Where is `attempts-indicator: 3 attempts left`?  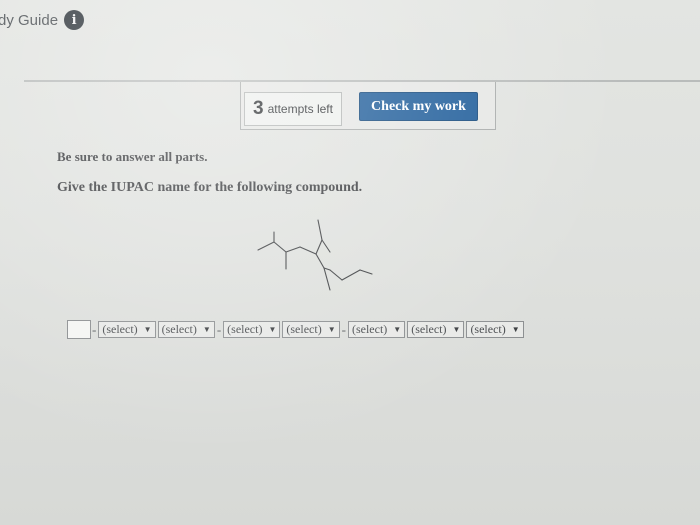
attempts-indicator: 3 attempts left is located at coordinates (293, 109).